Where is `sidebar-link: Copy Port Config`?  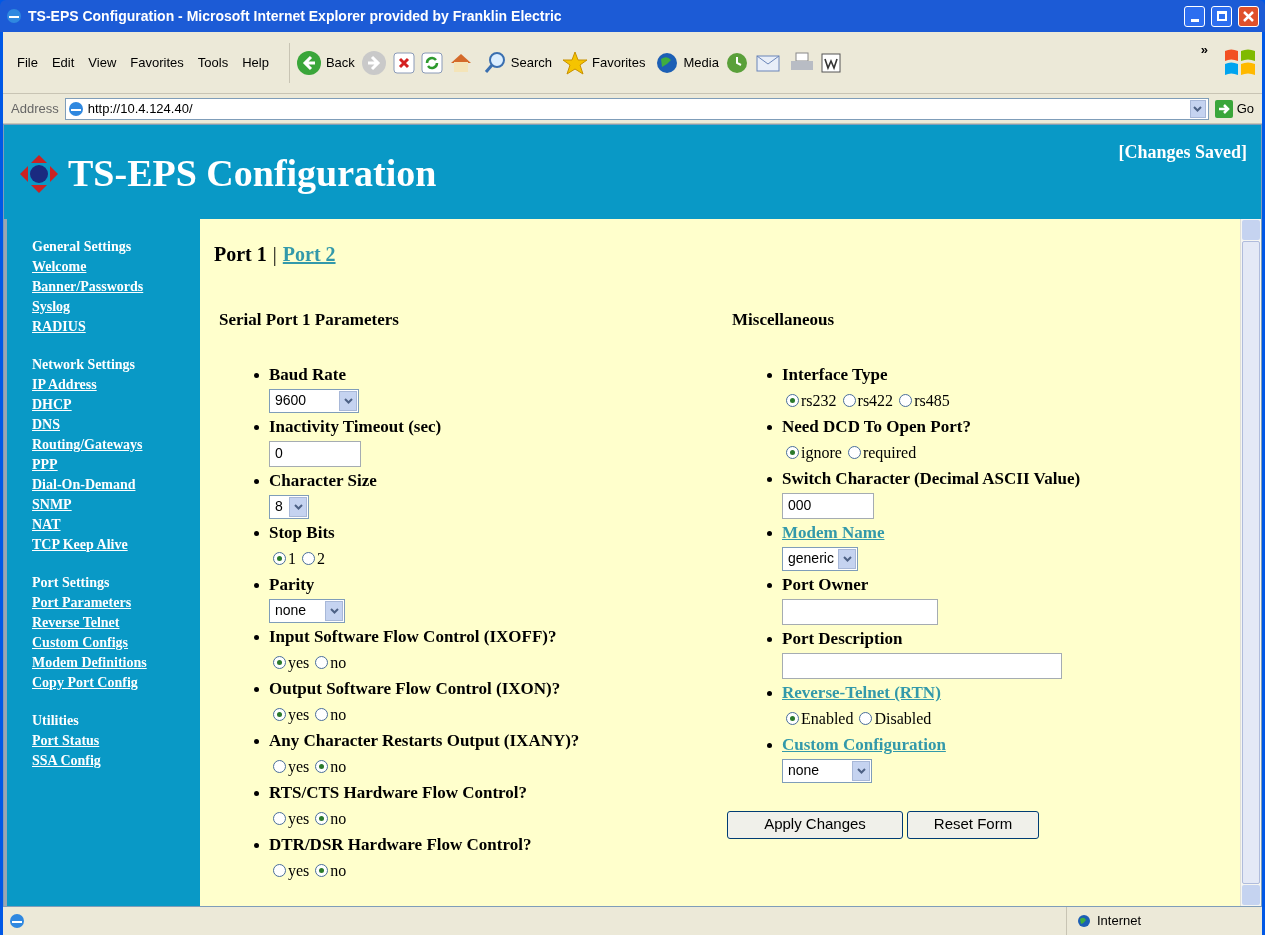
sidebar-link: Copy Port Config is located at coordinates (85, 683).